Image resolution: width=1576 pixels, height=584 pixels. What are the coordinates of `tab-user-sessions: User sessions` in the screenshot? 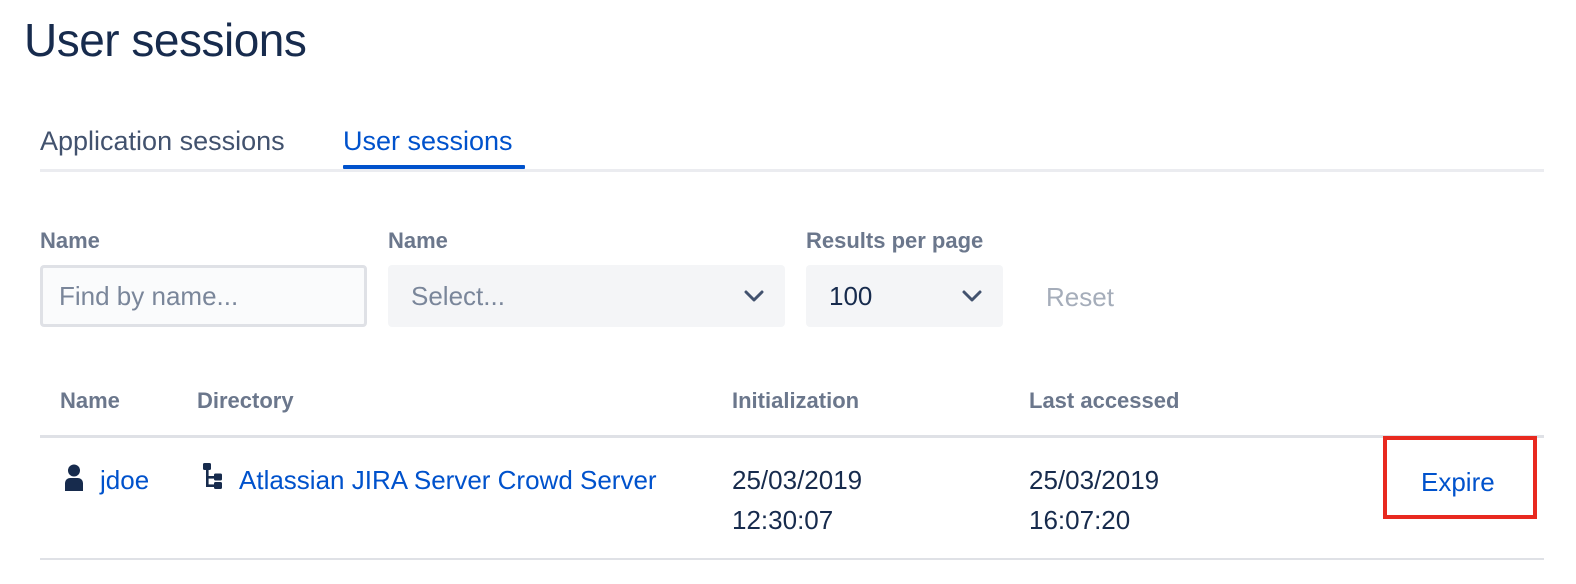 It's located at (428, 141).